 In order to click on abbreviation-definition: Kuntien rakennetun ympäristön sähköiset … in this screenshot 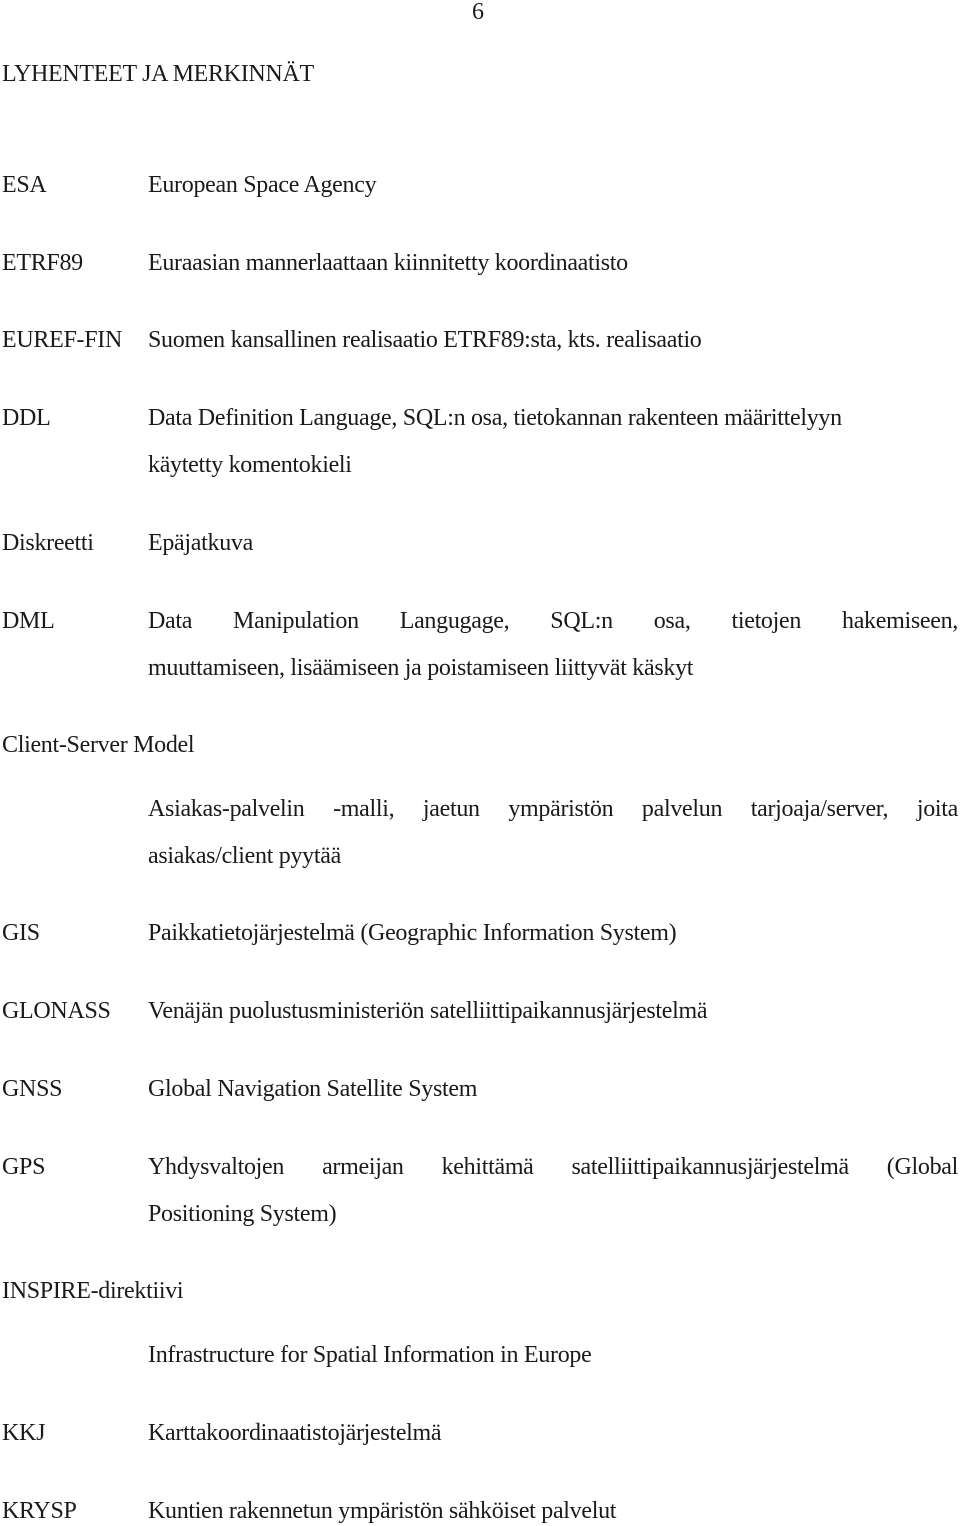, I will do `click(382, 1511)`.